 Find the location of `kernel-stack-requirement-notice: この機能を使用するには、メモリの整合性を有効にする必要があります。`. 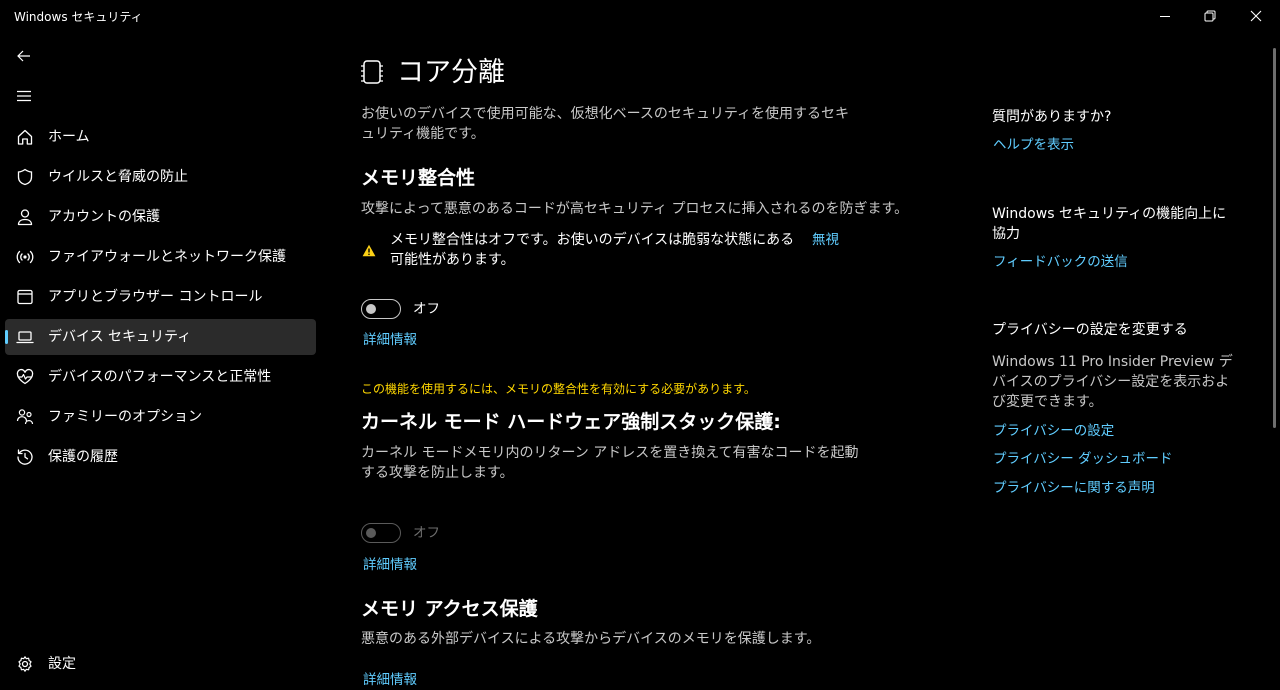

kernel-stack-requirement-notice: この機能を使用するには、メモリの整合性を有効にする必要があります。 is located at coordinates (558, 389).